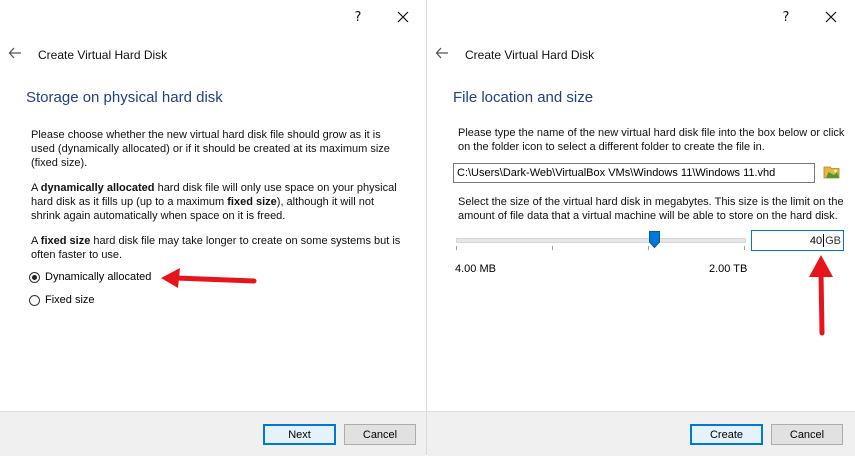 The image size is (855, 456). I want to click on folder-icon, so click(832, 172).